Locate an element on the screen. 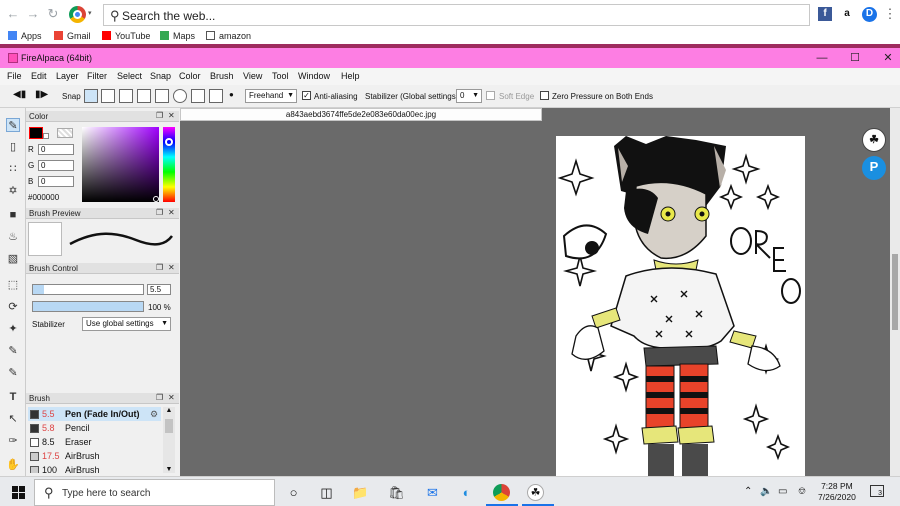  alpaca-avatar-icon: ☘ is located at coordinates (874, 140).